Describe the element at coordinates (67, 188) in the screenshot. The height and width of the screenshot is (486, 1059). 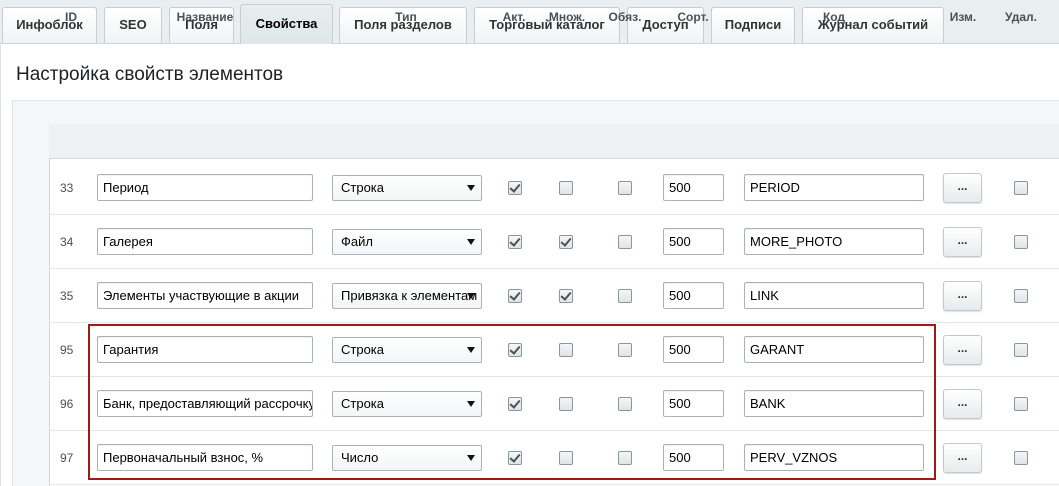
I see `row-id: 33` at that location.